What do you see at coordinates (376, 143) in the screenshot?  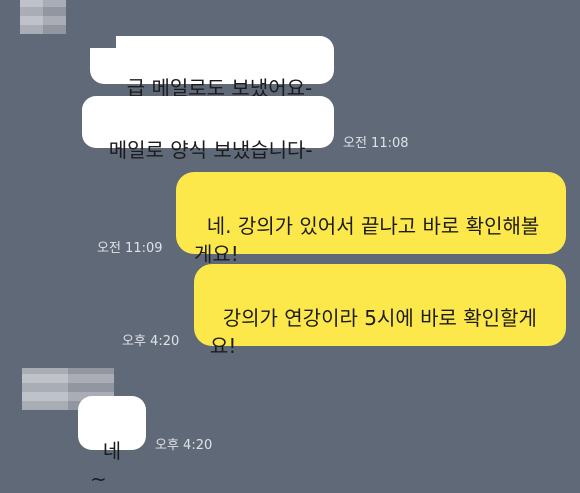 I see `message-timestamp: 오전 11:08` at bounding box center [376, 143].